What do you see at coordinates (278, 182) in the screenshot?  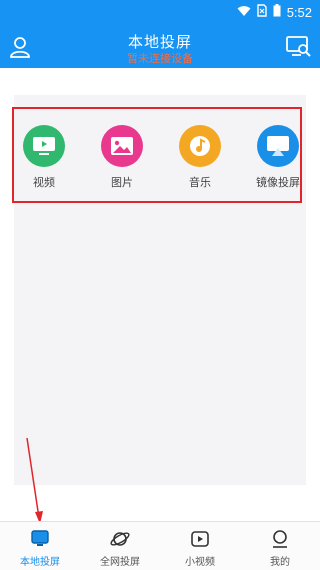 I see `app-label: 镜像投屏` at bounding box center [278, 182].